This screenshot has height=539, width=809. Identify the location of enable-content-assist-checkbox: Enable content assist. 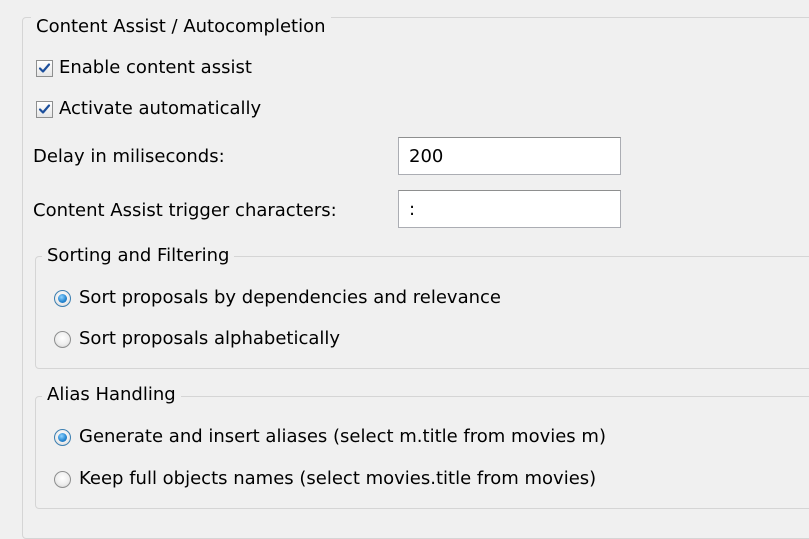
(144, 68).